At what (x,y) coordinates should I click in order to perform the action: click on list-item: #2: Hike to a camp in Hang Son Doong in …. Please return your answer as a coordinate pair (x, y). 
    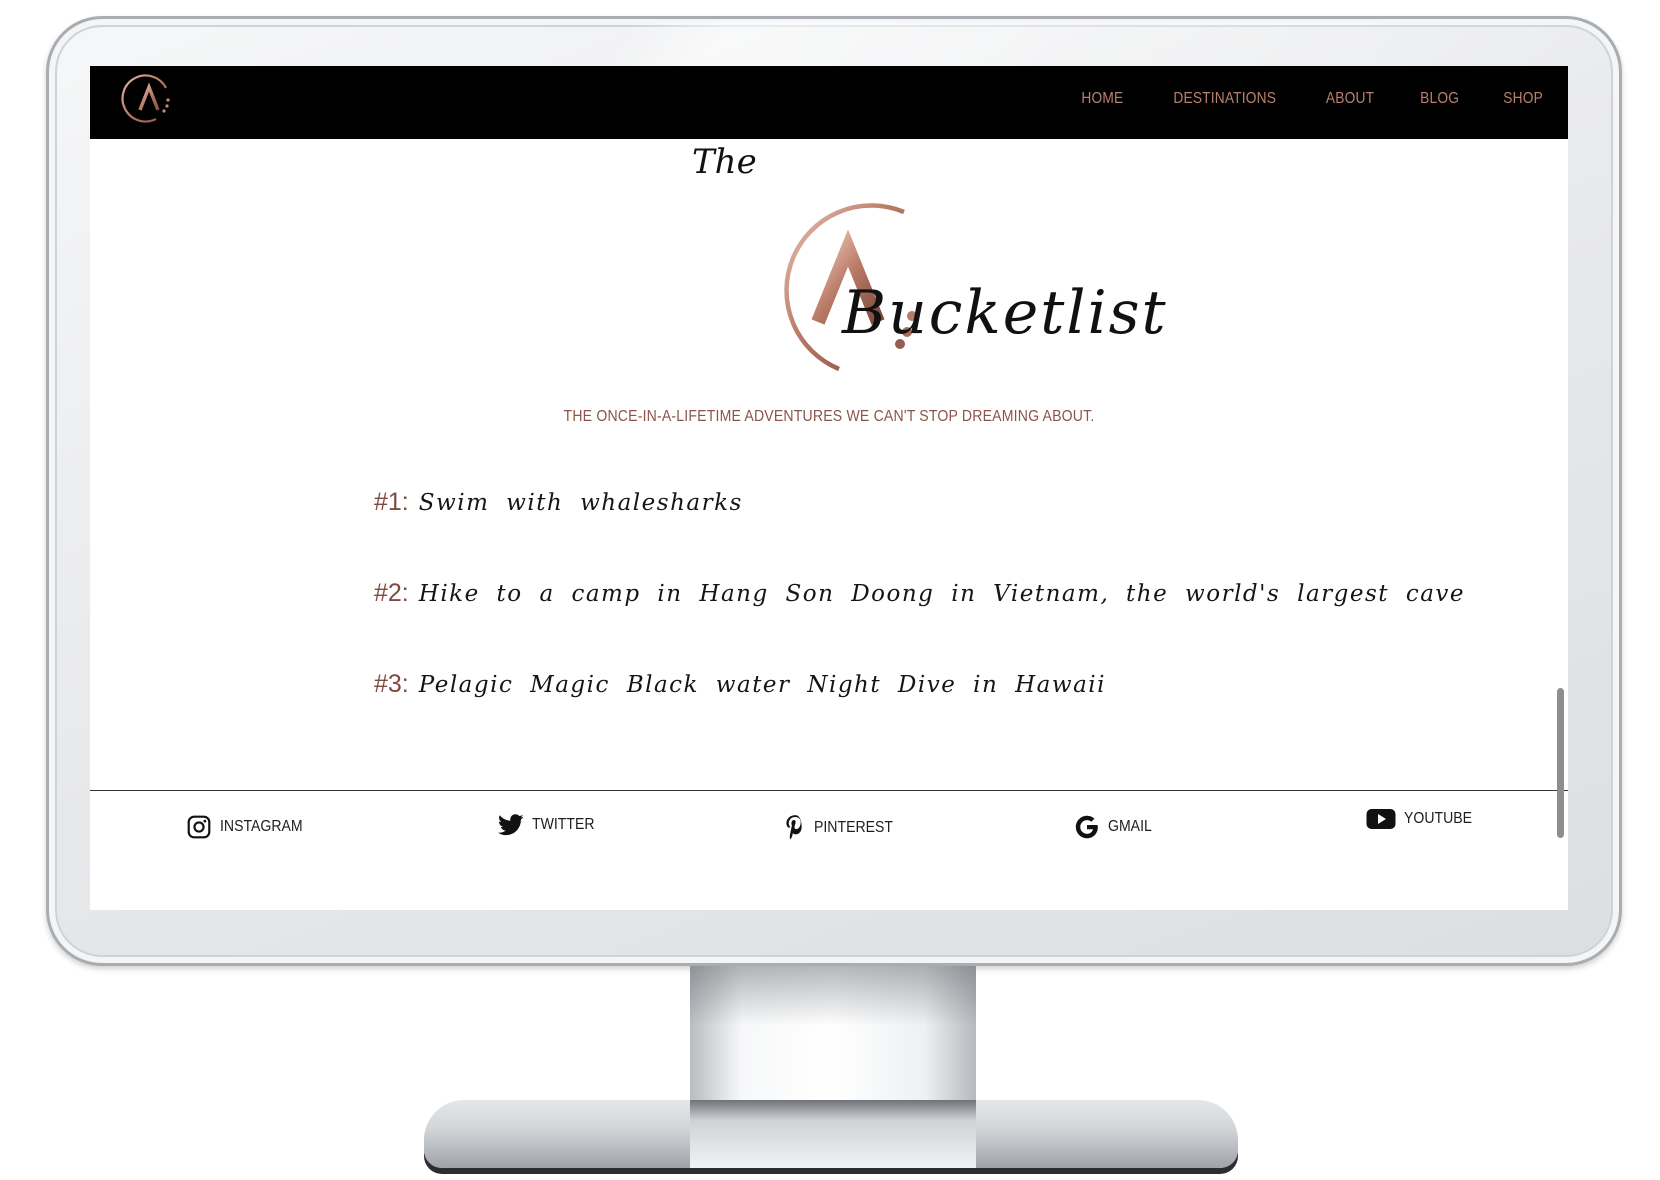
    Looking at the image, I should click on (919, 593).